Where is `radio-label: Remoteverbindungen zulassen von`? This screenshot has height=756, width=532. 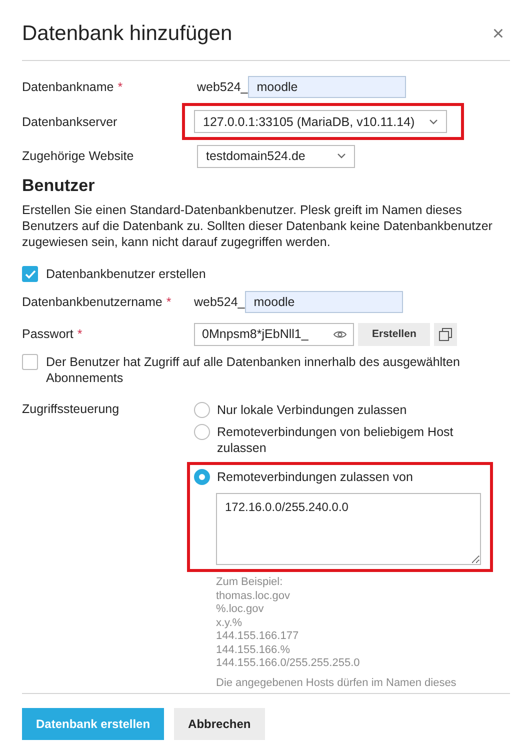 radio-label: Remoteverbindungen zulassen von is located at coordinates (315, 477).